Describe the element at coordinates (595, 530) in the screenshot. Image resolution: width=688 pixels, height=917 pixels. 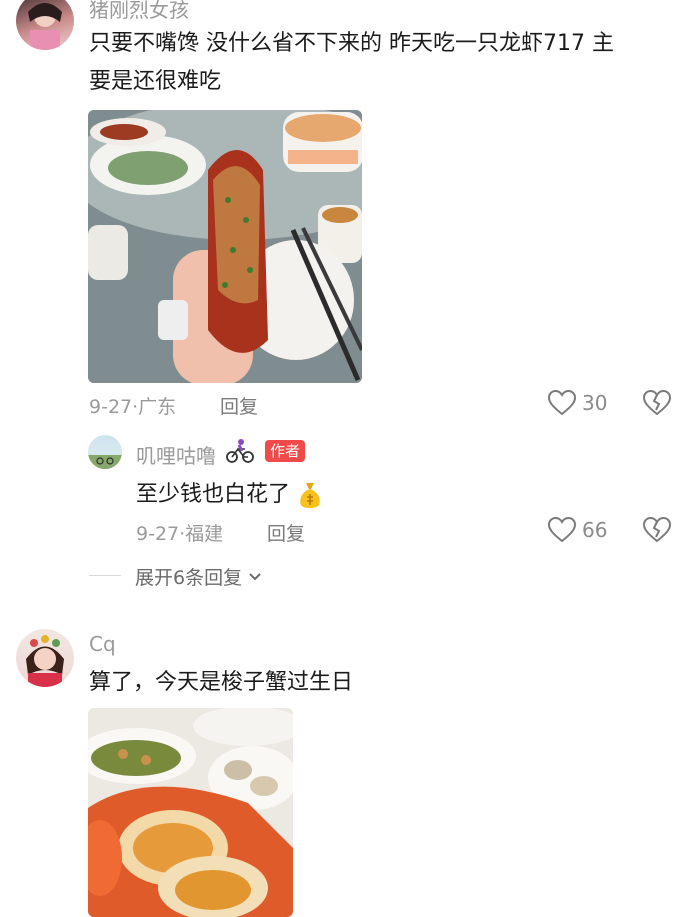
I see `like-count: 66` at that location.